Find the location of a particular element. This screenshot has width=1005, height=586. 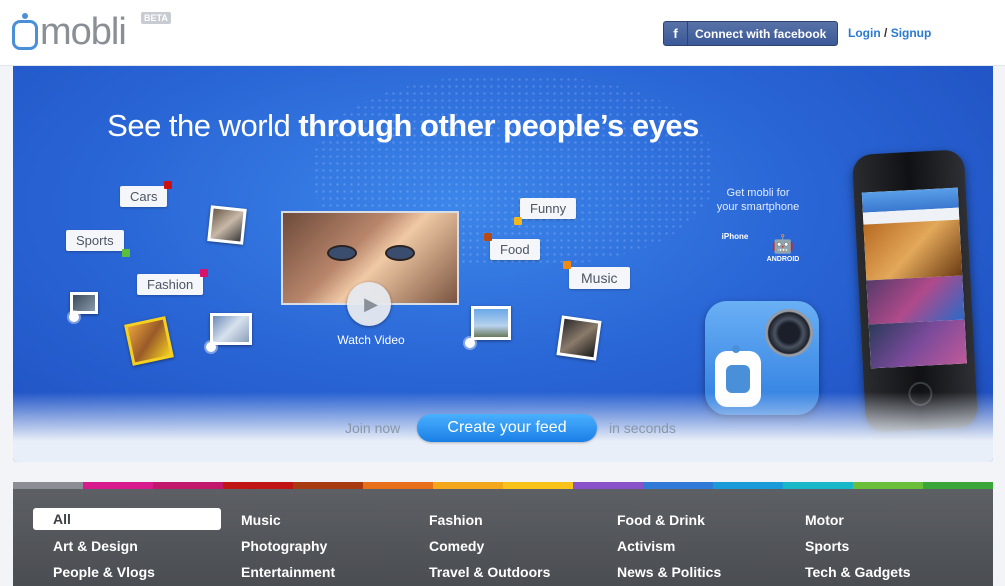

android-download-link: 🤖 ANDROID is located at coordinates (783, 247).